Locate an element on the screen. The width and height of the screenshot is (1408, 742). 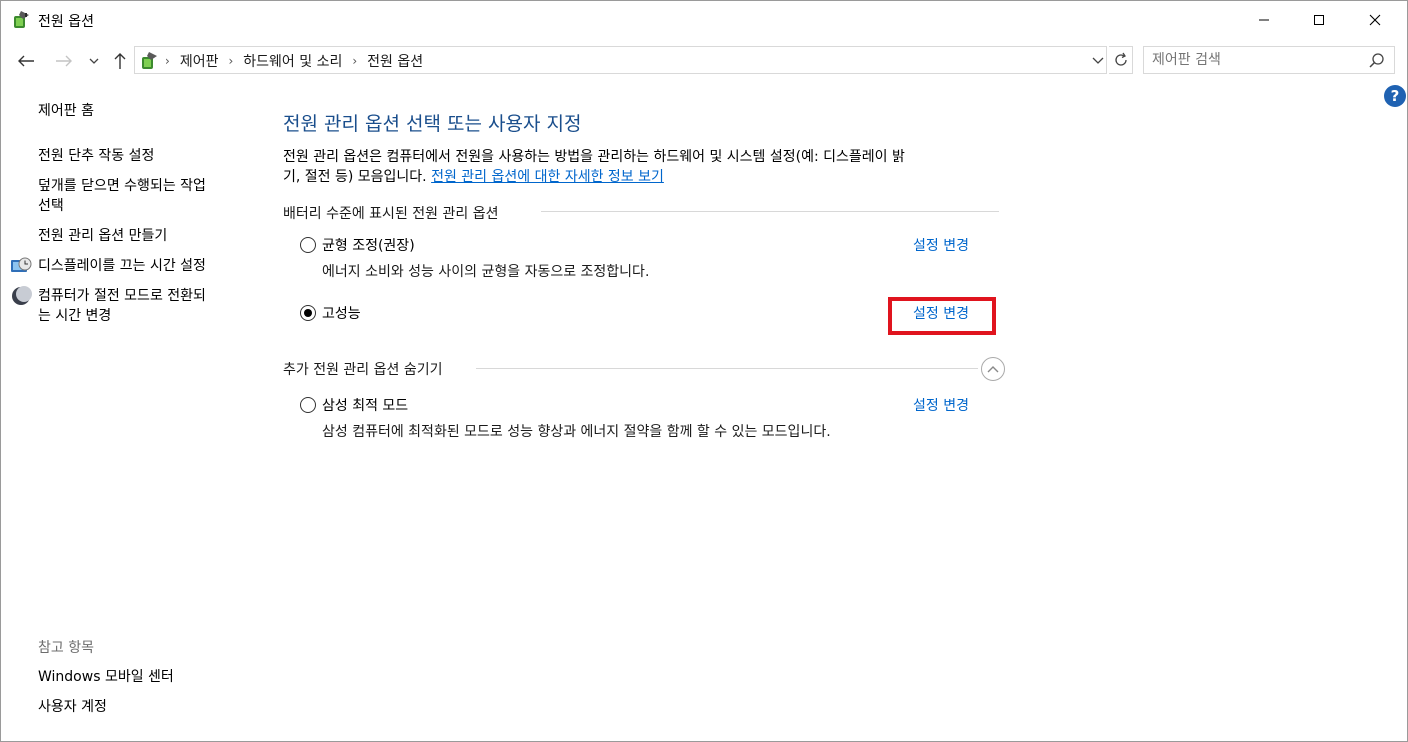
back-button is located at coordinates (26, 61).